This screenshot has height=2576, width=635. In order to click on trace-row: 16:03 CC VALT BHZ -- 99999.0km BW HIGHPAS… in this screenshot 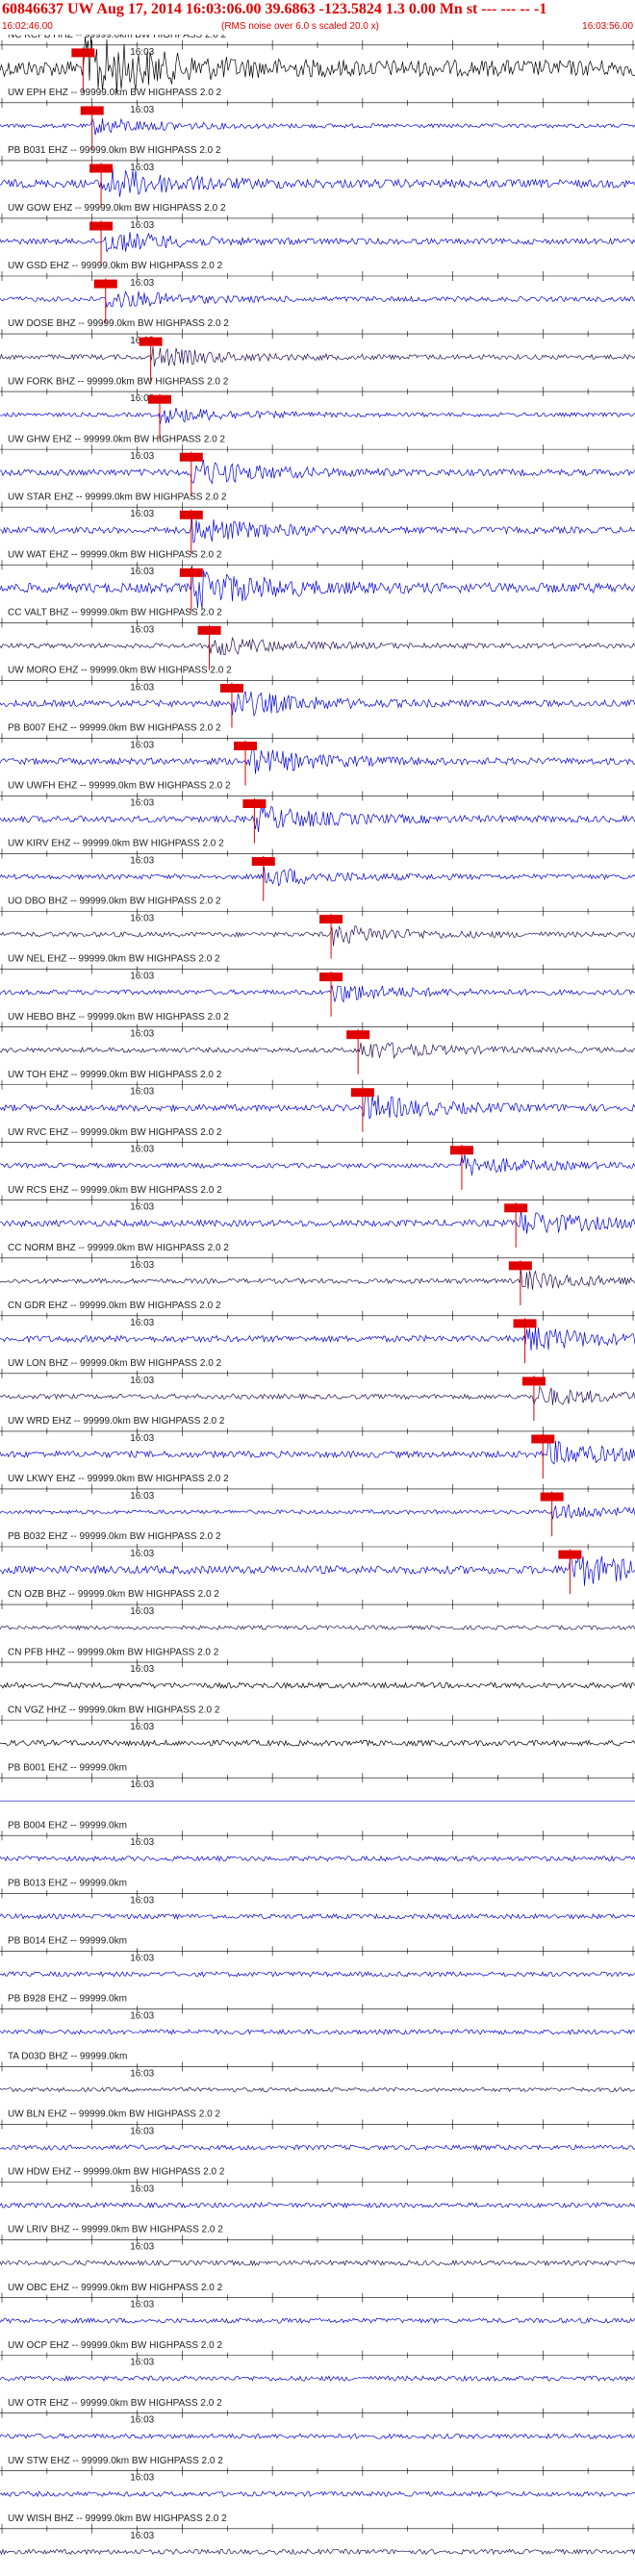, I will do `click(317, 638)`.